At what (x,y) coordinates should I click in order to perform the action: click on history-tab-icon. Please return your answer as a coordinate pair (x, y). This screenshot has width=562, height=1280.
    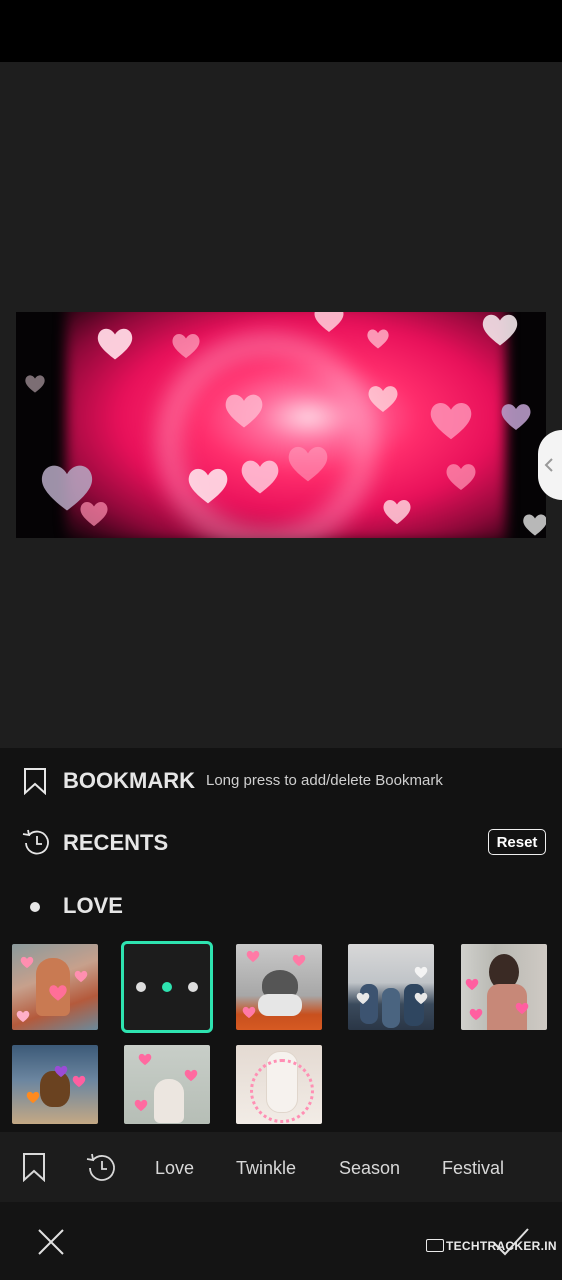
    Looking at the image, I should click on (101, 1168).